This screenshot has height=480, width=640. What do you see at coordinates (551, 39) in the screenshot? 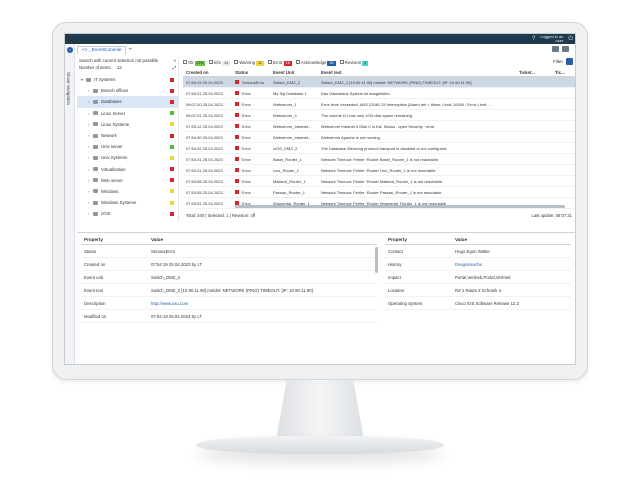
I see `user-info: Logged in as user` at bounding box center [551, 39].